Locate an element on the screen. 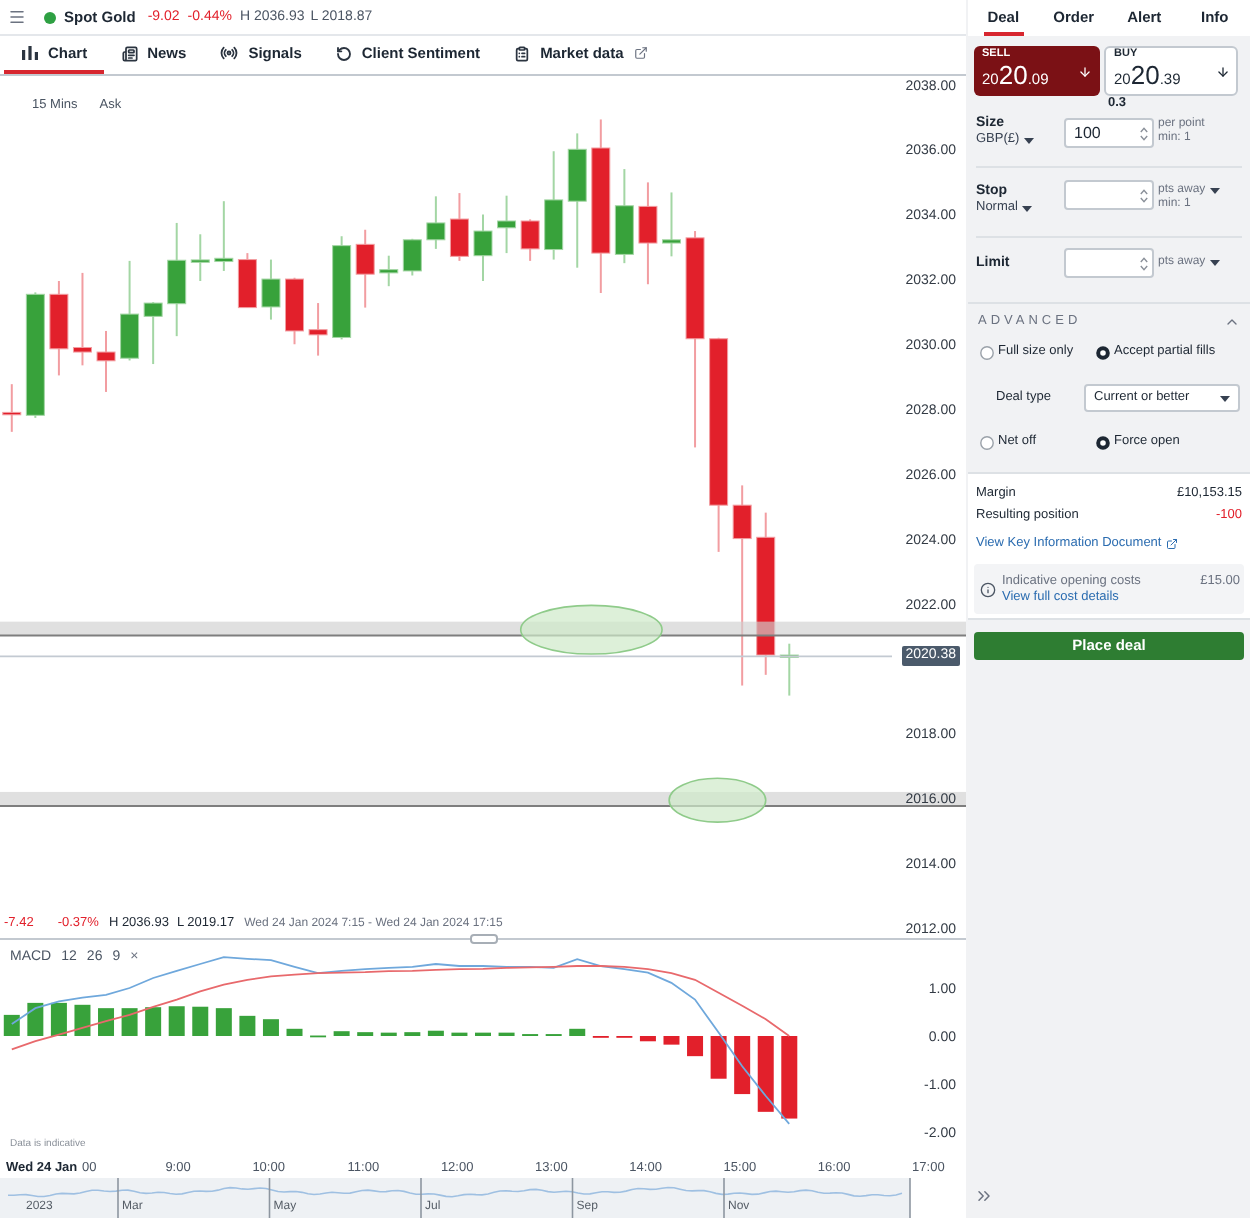 The height and width of the screenshot is (1218, 1250). clipboard-icon is located at coordinates (522, 53).